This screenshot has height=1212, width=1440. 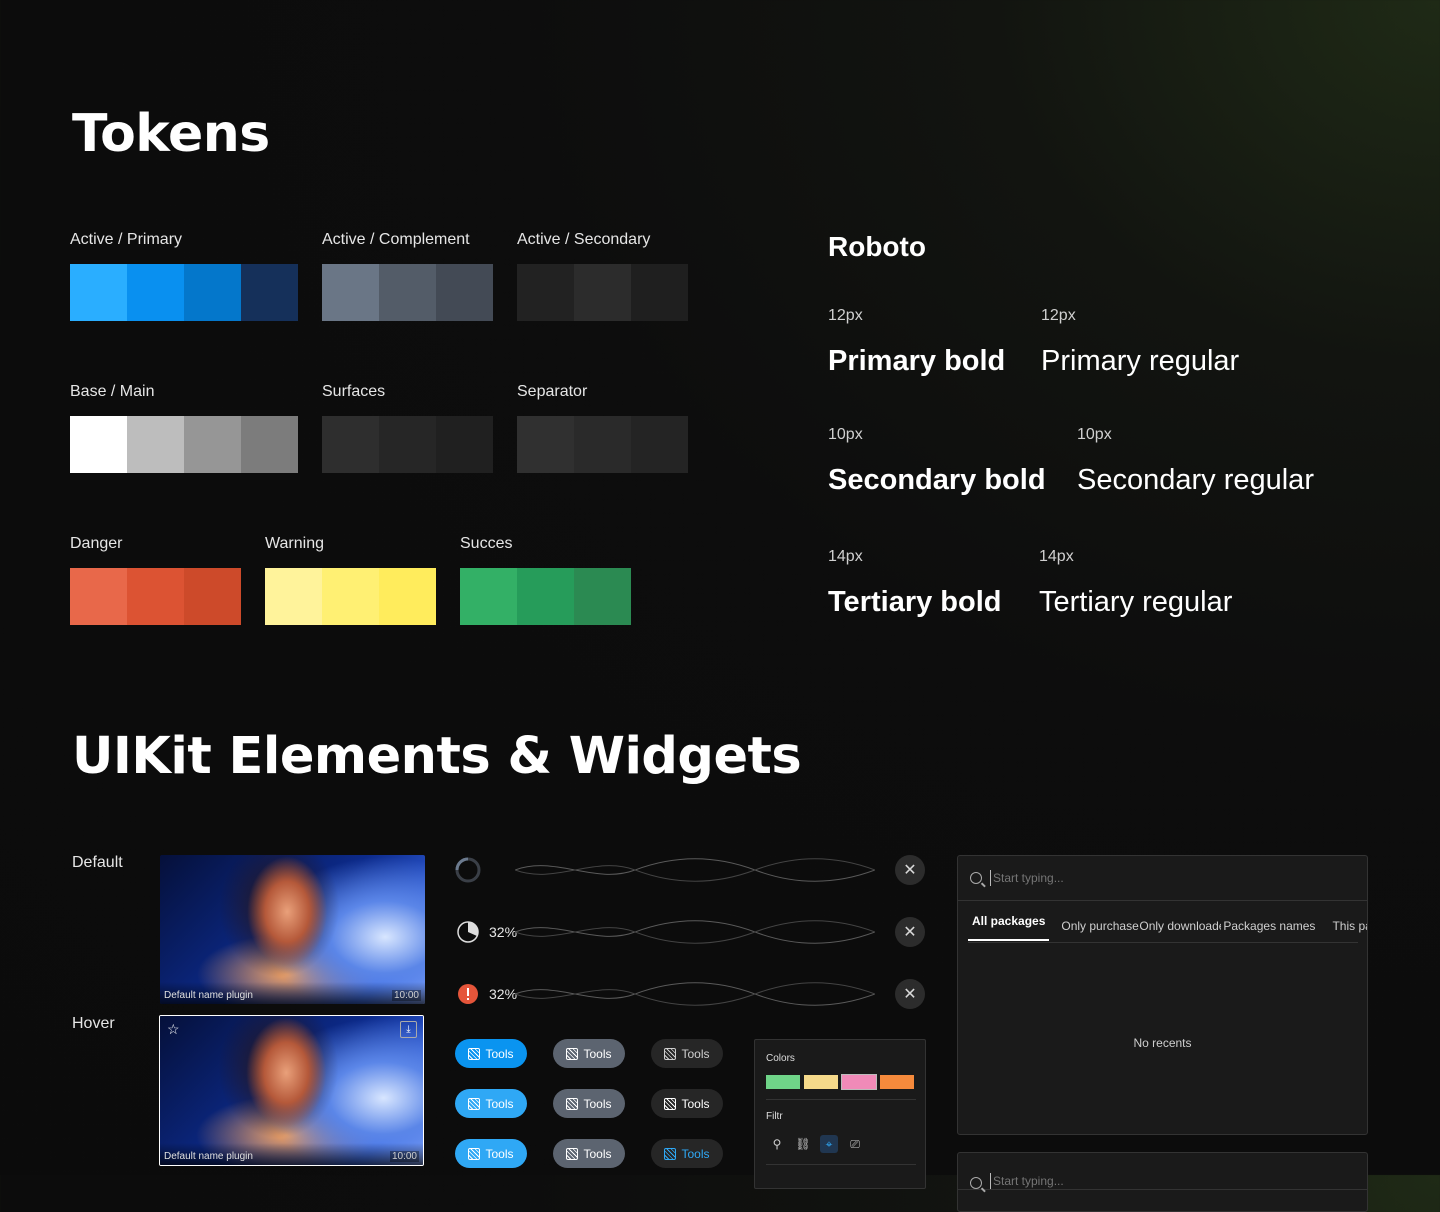 What do you see at coordinates (396, 239) in the screenshot?
I see `group-label-active-complement: Active / Complement` at bounding box center [396, 239].